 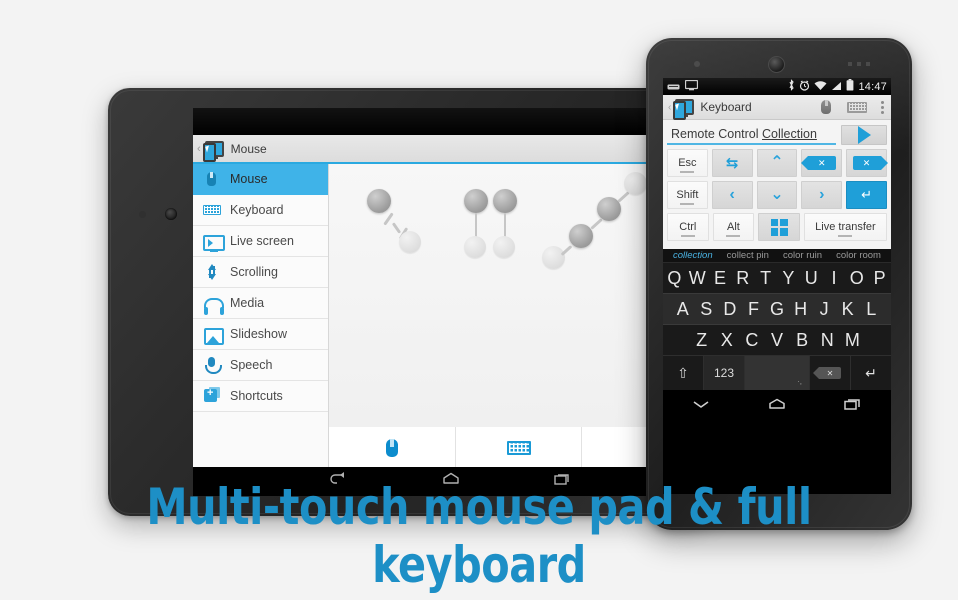 What do you see at coordinates (748, 255) in the screenshot?
I see `suggestion-item: collect pin` at bounding box center [748, 255].